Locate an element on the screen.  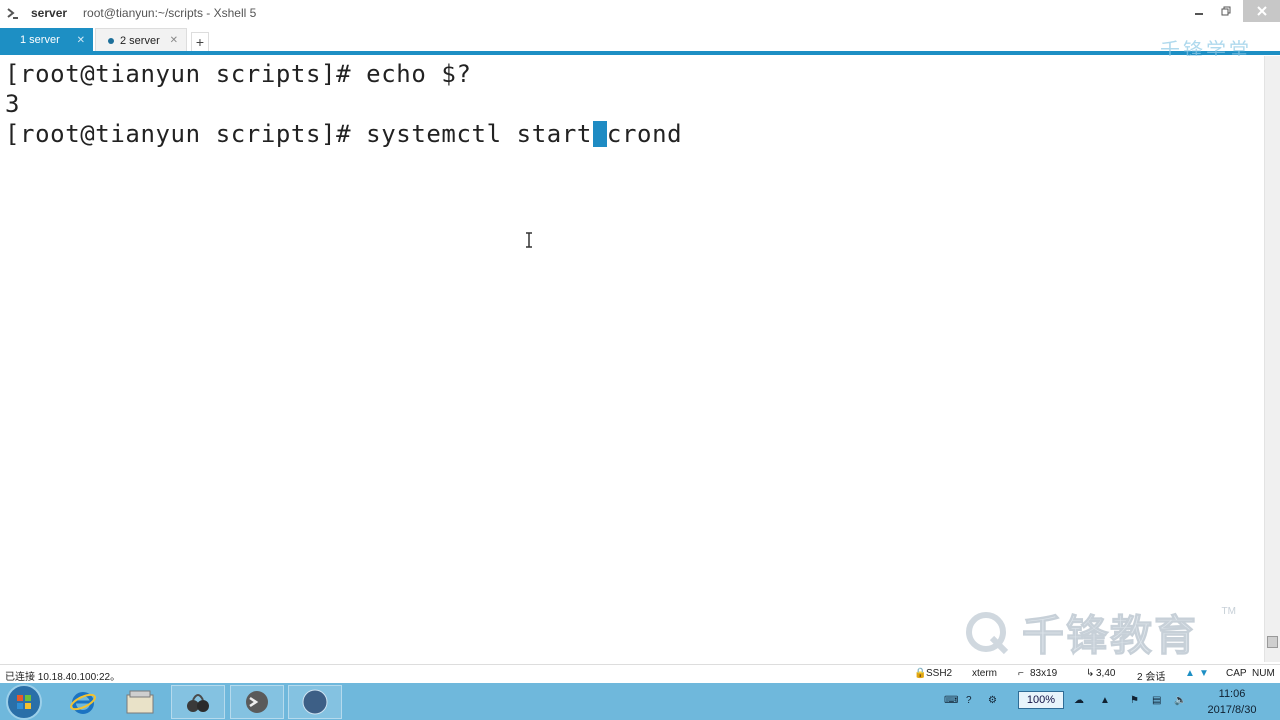
window-controls is located at coordinates (1232, 12).